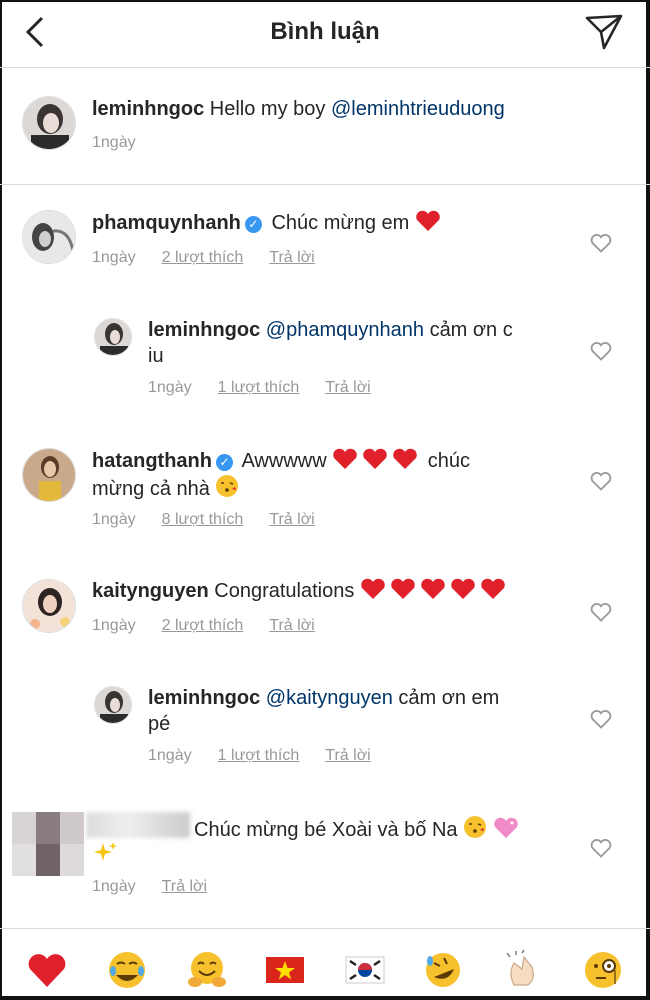 The height and width of the screenshot is (1000, 650). I want to click on reply-mention: @phamquynhanh, so click(345, 330).